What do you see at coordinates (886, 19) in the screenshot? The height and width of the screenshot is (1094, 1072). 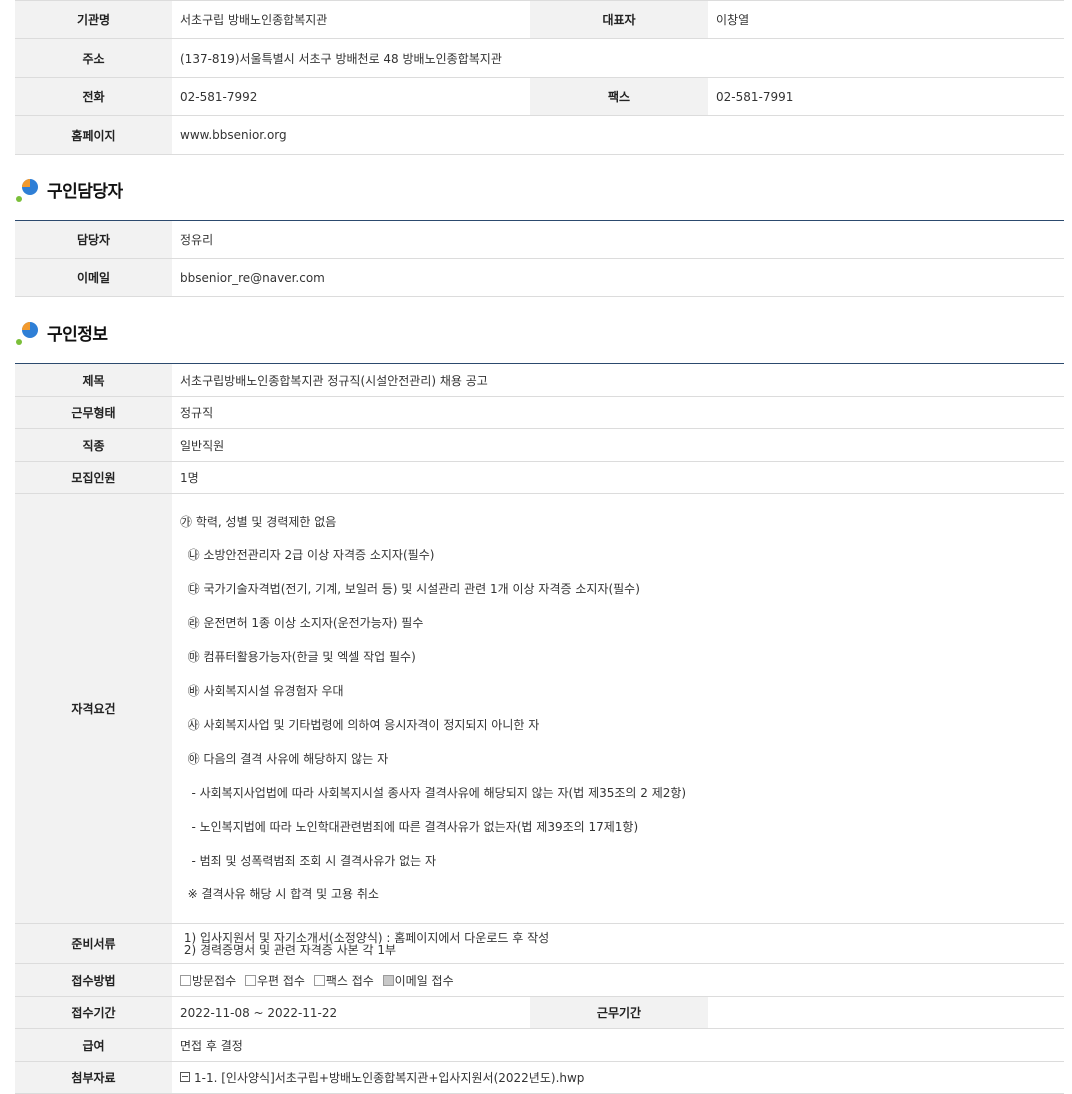 I see `org-rep-value: 이창열` at bounding box center [886, 19].